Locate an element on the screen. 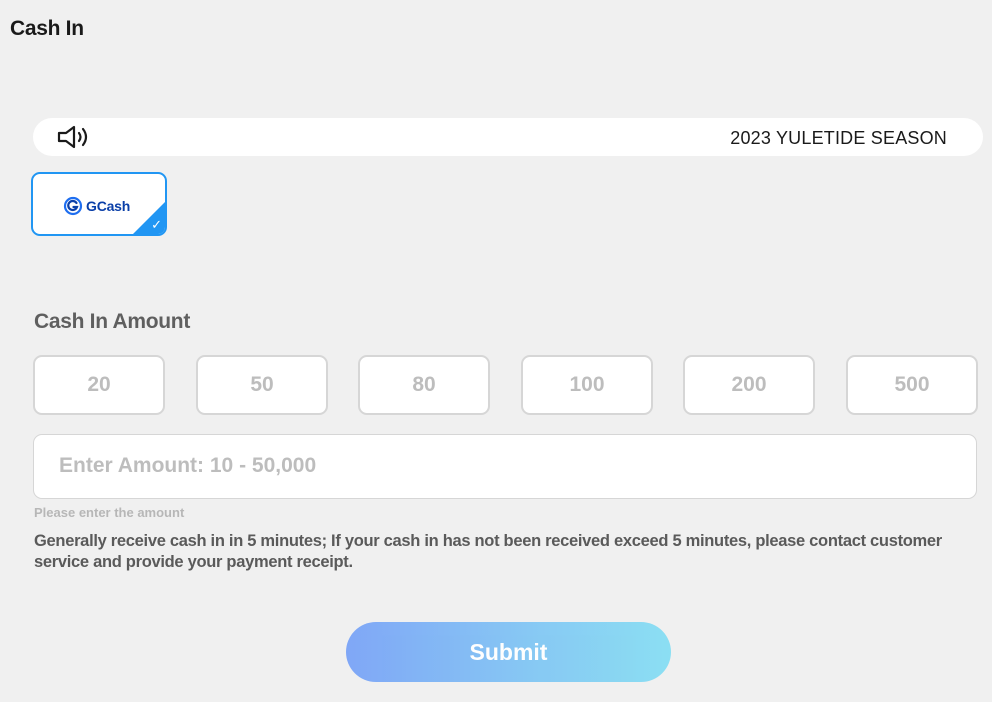 The height and width of the screenshot is (702, 992). amount-preset-button: 20 is located at coordinates (99, 385).